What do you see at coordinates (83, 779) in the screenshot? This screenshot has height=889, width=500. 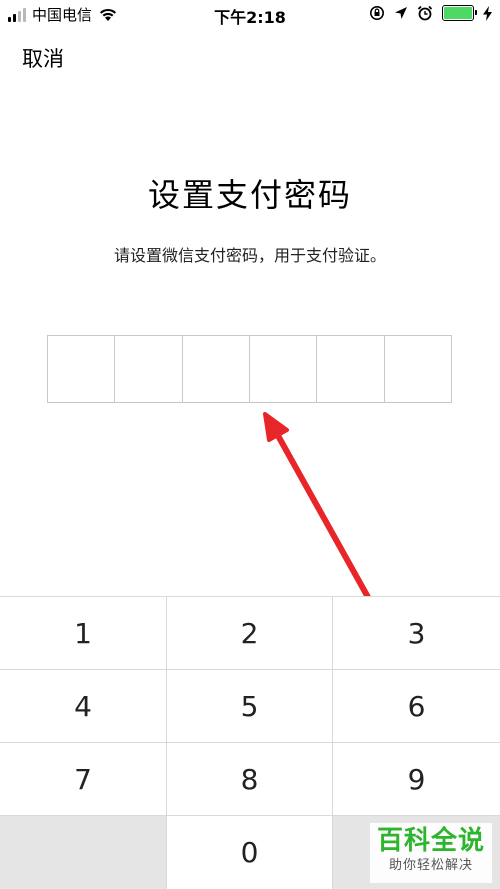 I see `key-7: 7` at bounding box center [83, 779].